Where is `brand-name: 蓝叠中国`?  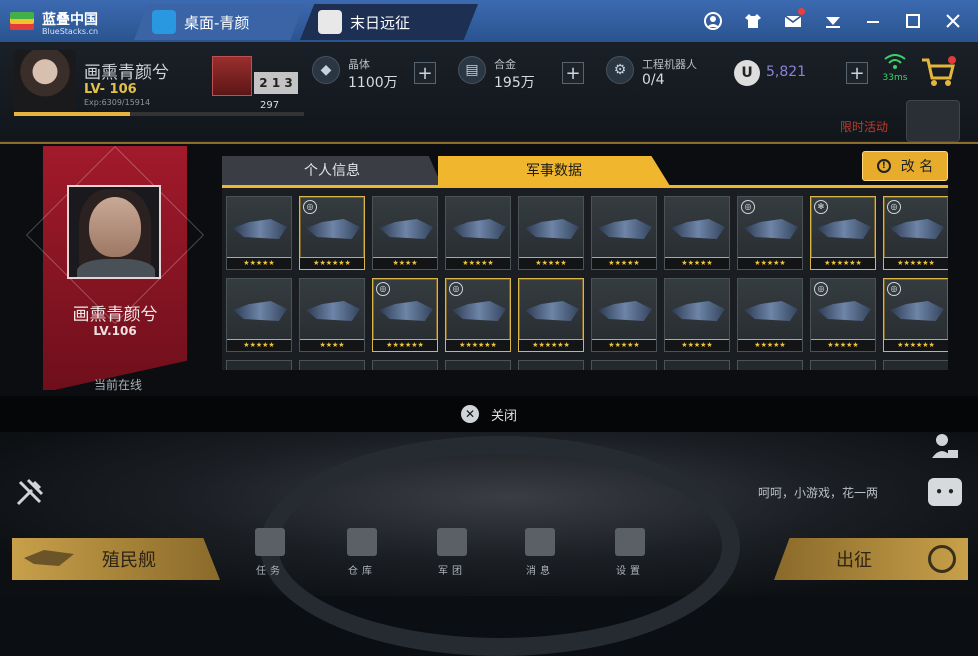
brand-name: 蓝叠中国 is located at coordinates (70, 20).